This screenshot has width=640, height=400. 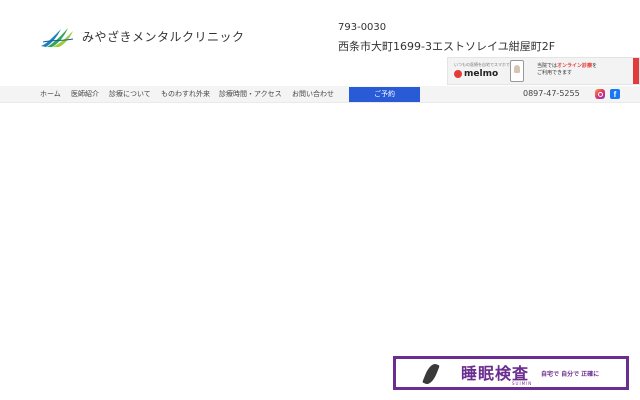 What do you see at coordinates (481, 74) in the screenshot?
I see `melmo-brand: melmo` at bounding box center [481, 74].